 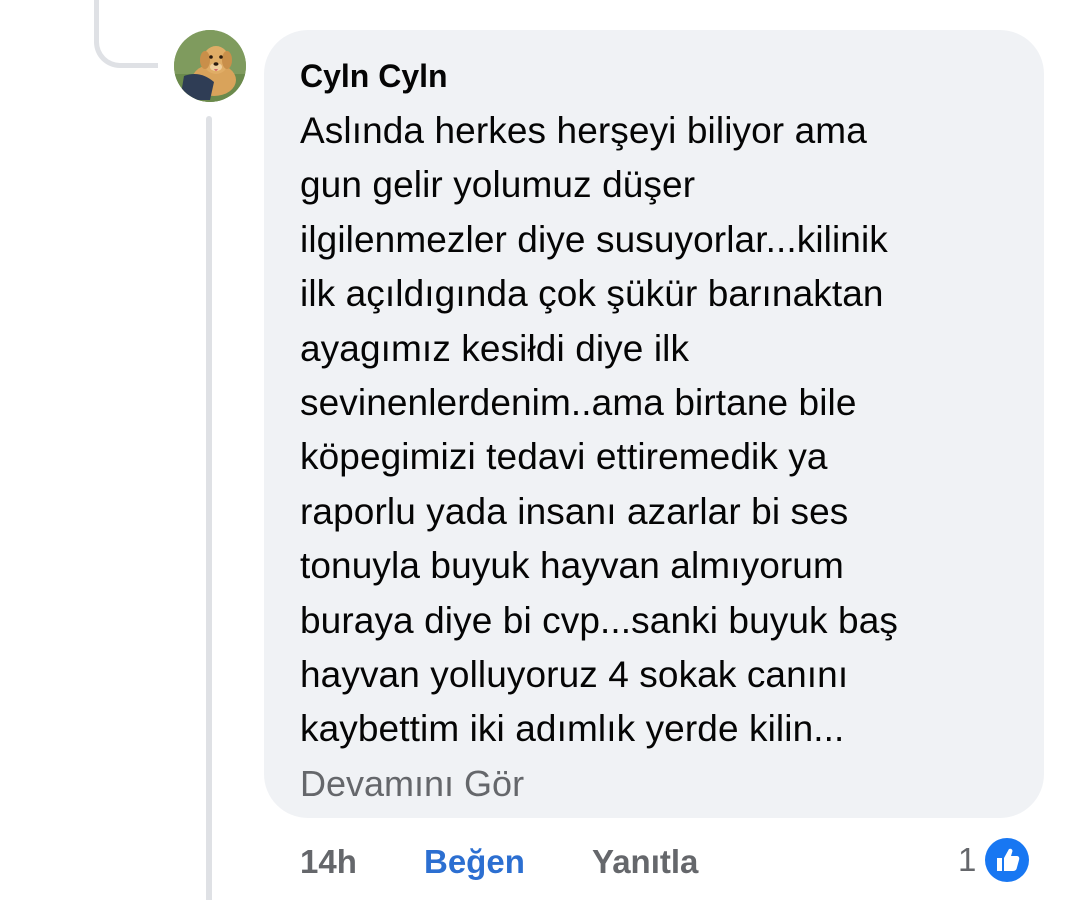 I want to click on comment-timestamp: 14h, so click(x=328, y=862).